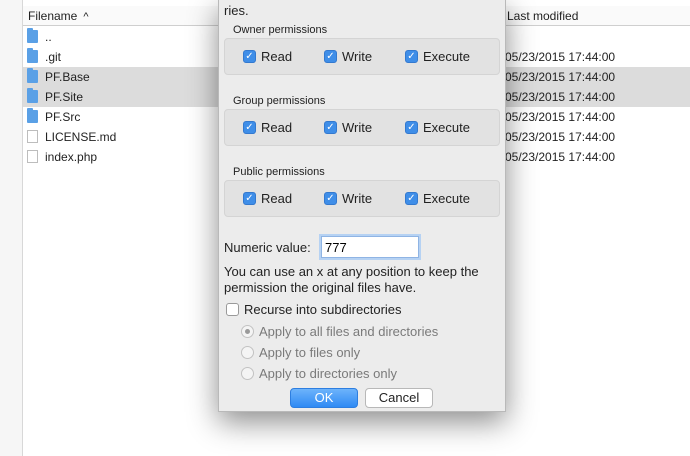 The width and height of the screenshot is (690, 456). I want to click on last-modified-header-label: Last modified, so click(543, 16).